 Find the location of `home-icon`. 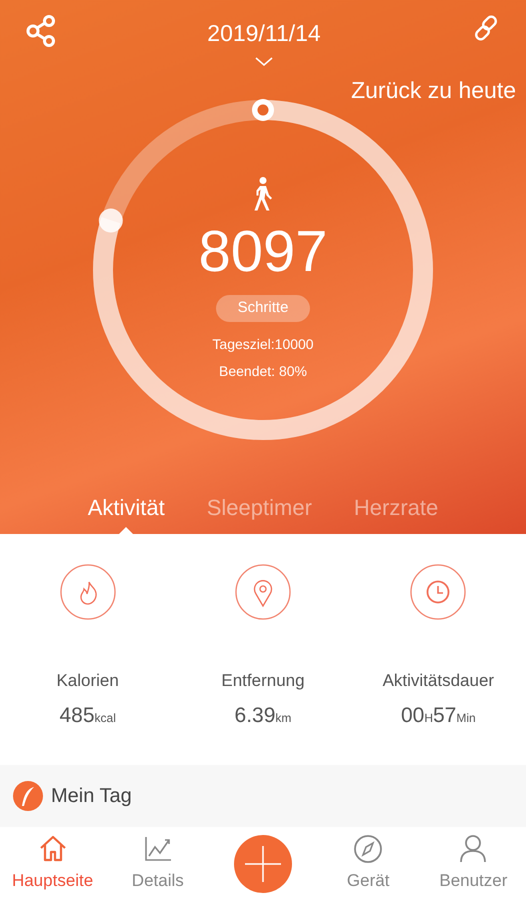

home-icon is located at coordinates (53, 849).